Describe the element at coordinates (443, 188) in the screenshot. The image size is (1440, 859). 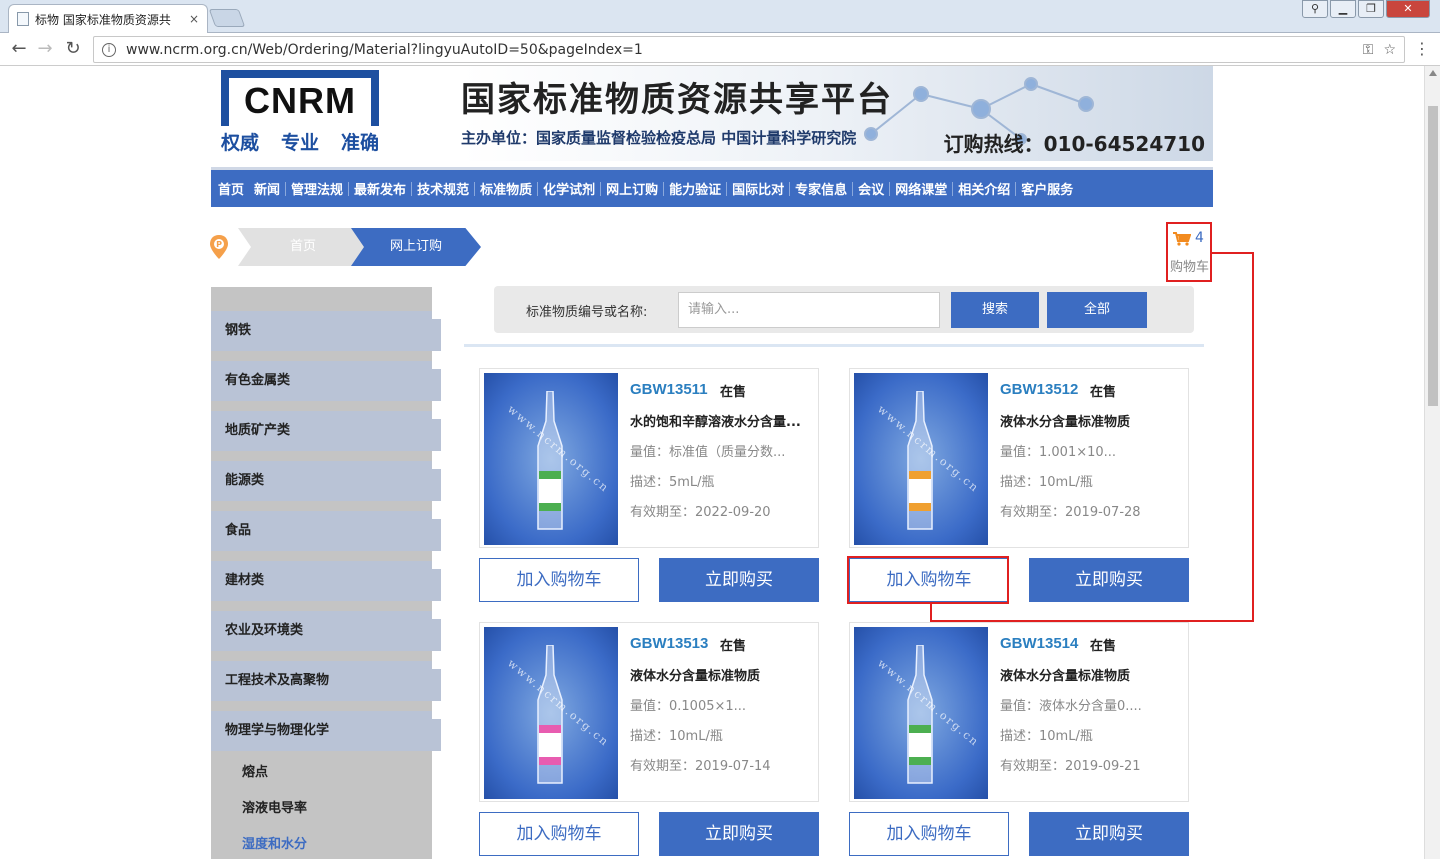
I see `nav-tech-specs: 技术规范` at that location.